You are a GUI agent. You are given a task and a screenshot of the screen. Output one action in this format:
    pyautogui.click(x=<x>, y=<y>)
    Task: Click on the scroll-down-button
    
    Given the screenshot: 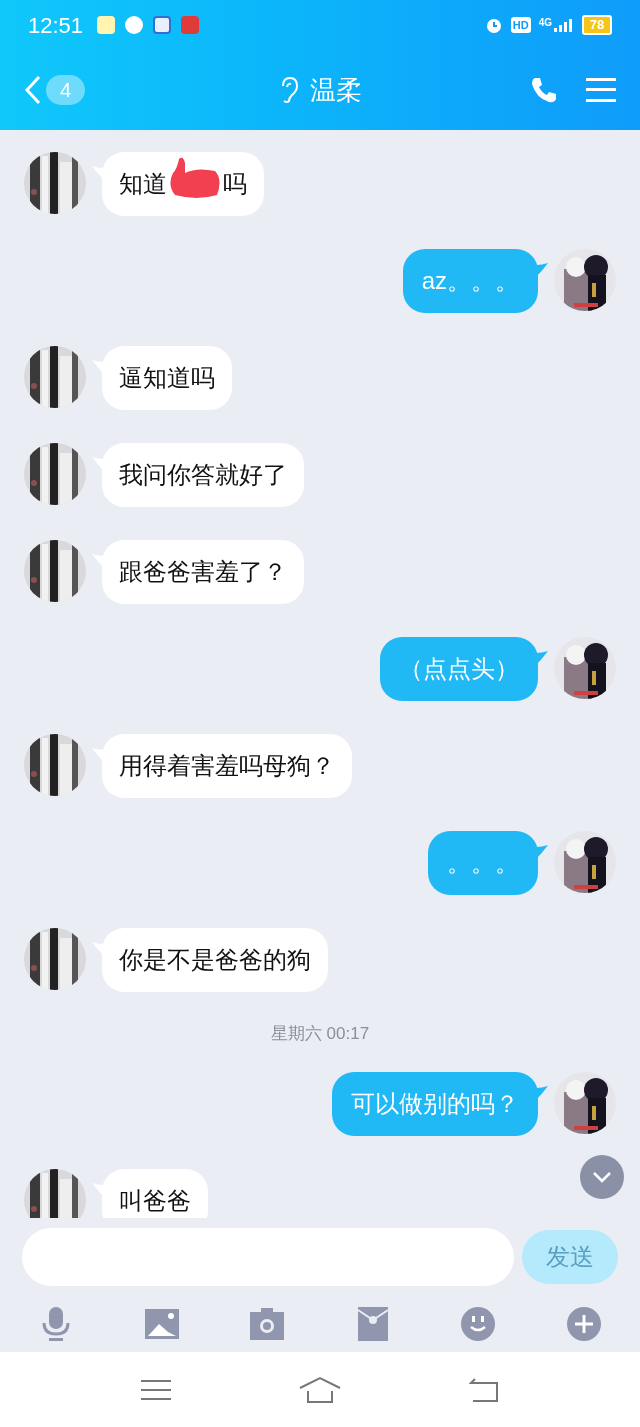 What is the action you would take?
    pyautogui.click(x=602, y=1177)
    